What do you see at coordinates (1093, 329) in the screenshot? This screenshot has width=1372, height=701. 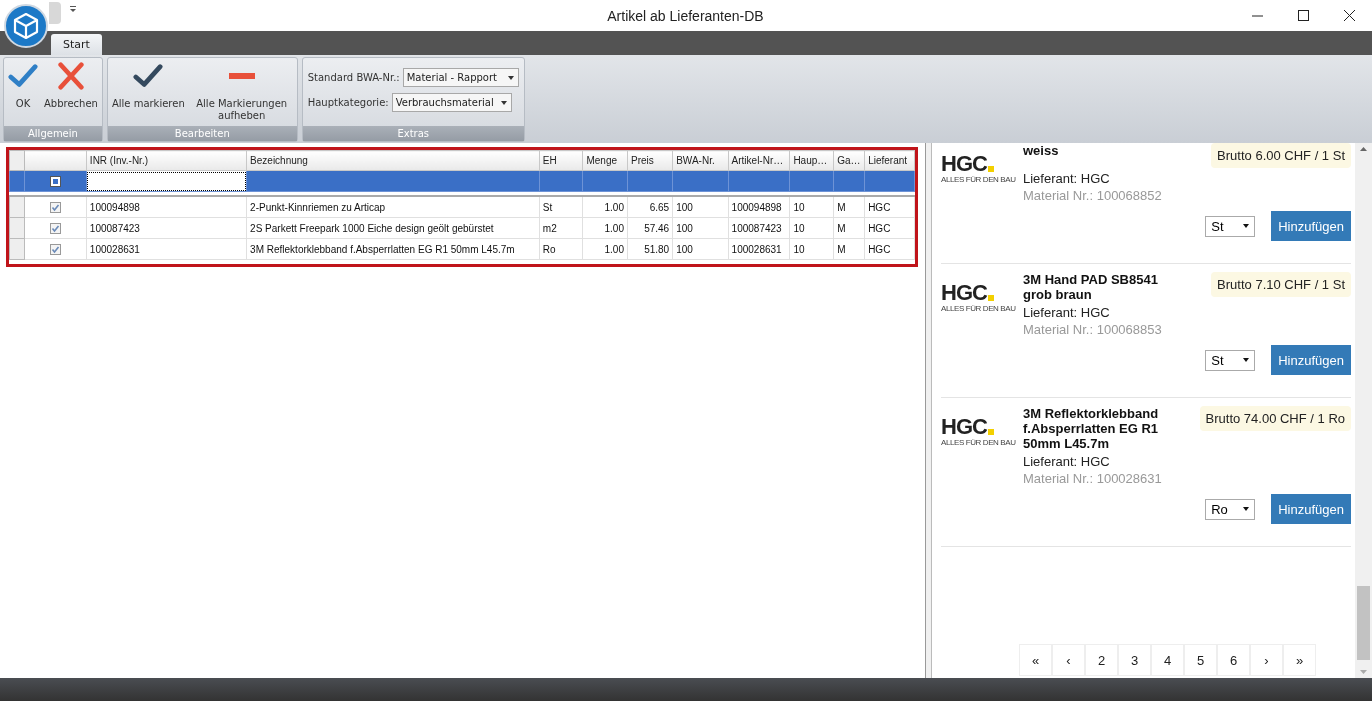 I see `material-number: Material Nr.: 100068853` at bounding box center [1093, 329].